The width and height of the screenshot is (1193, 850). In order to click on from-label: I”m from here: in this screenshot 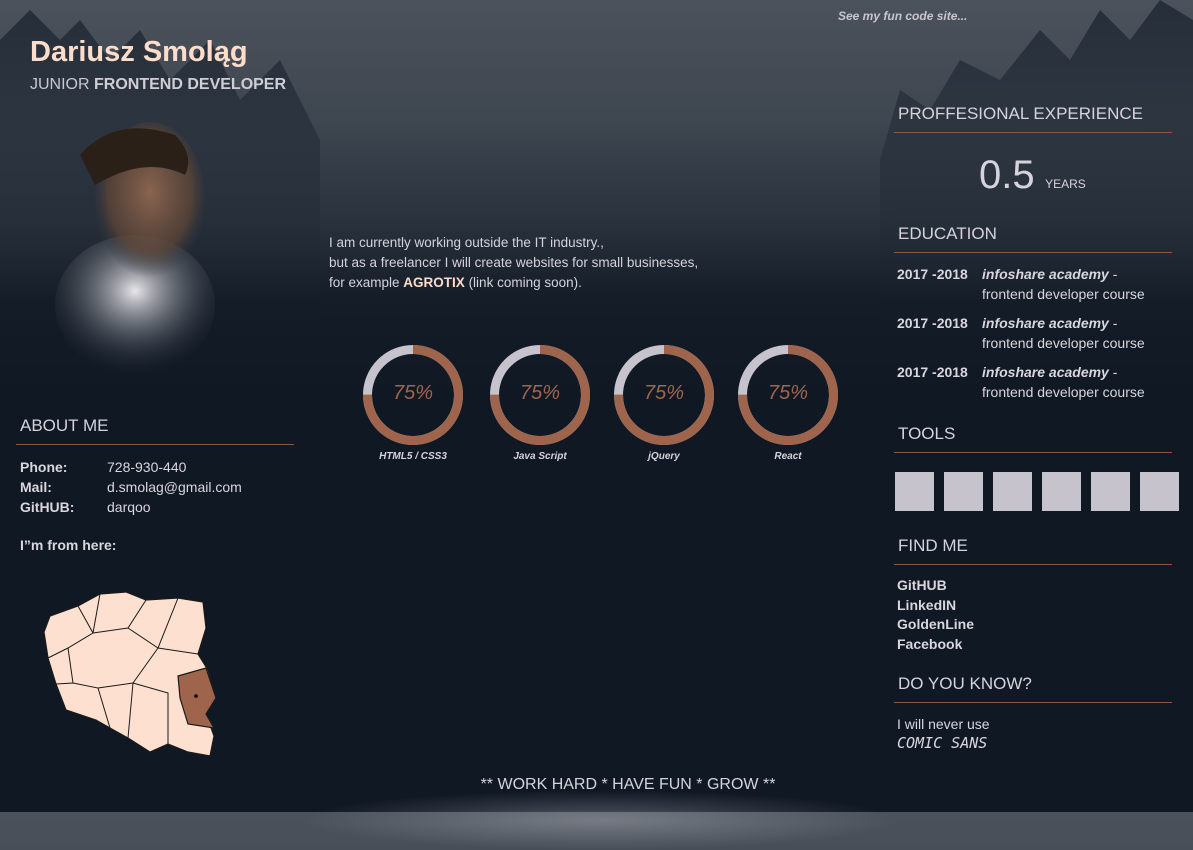, I will do `click(68, 545)`.